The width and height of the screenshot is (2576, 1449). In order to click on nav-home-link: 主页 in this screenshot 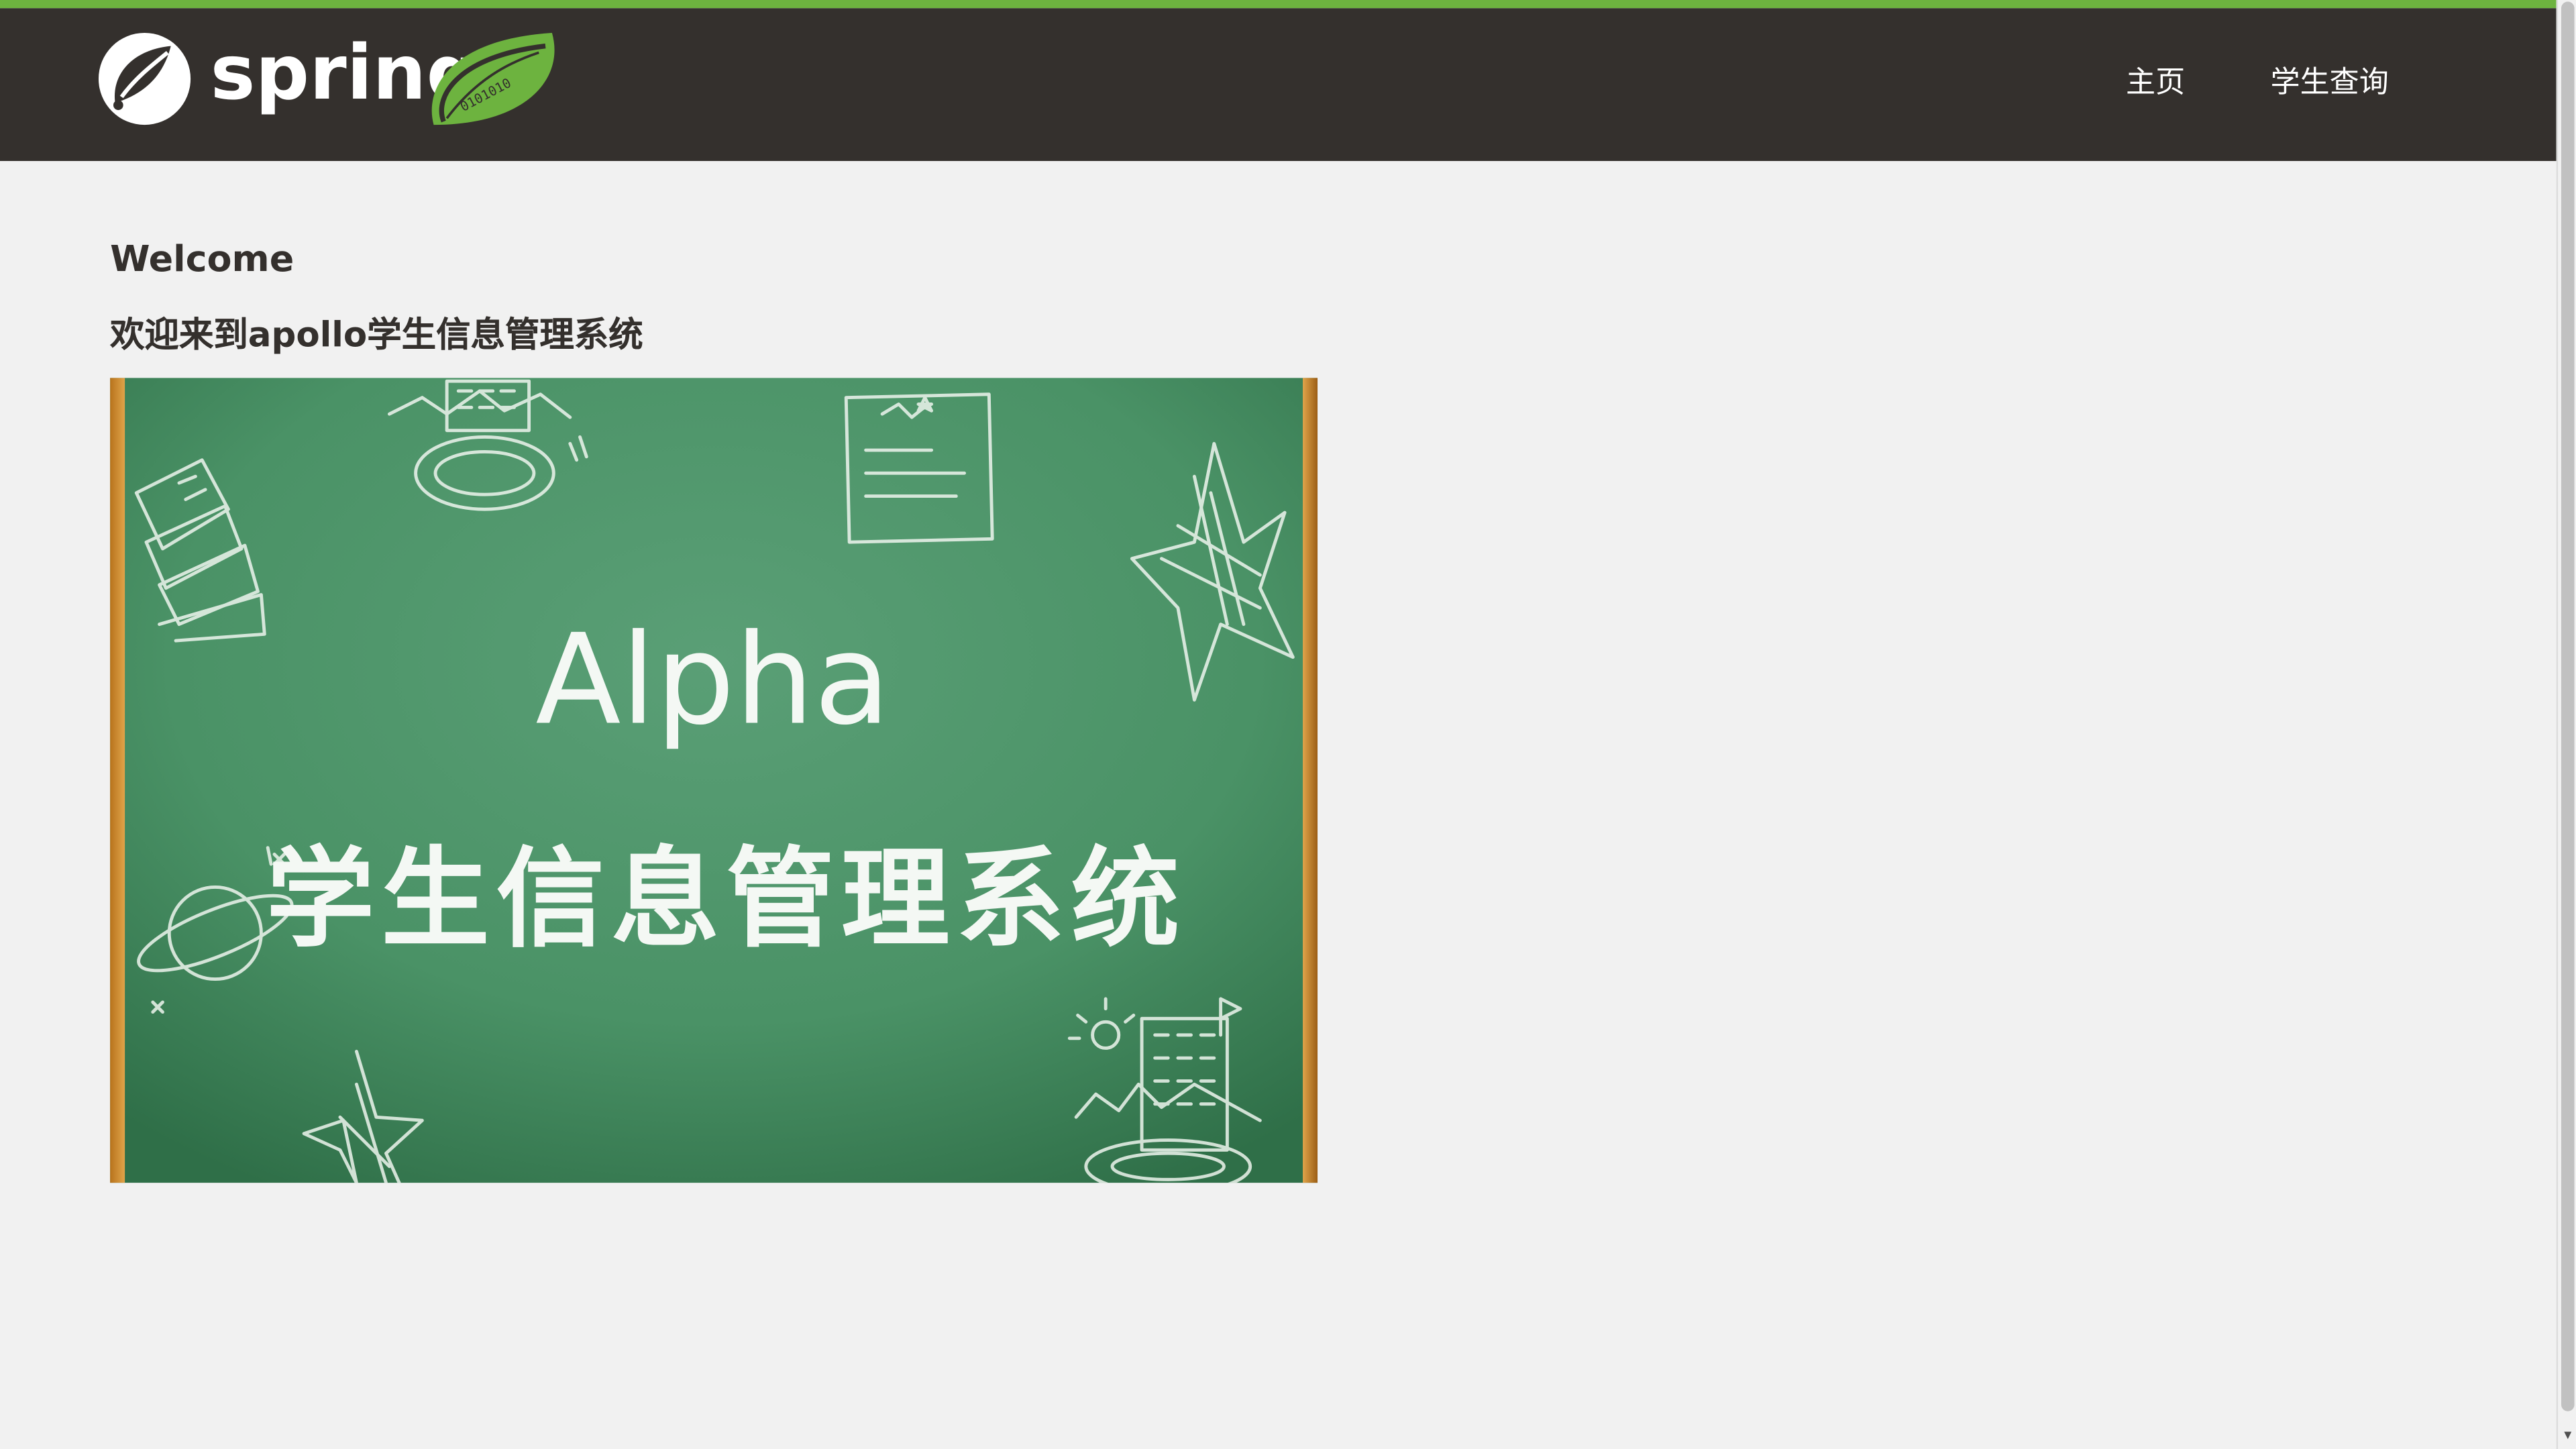, I will do `click(2155, 84)`.